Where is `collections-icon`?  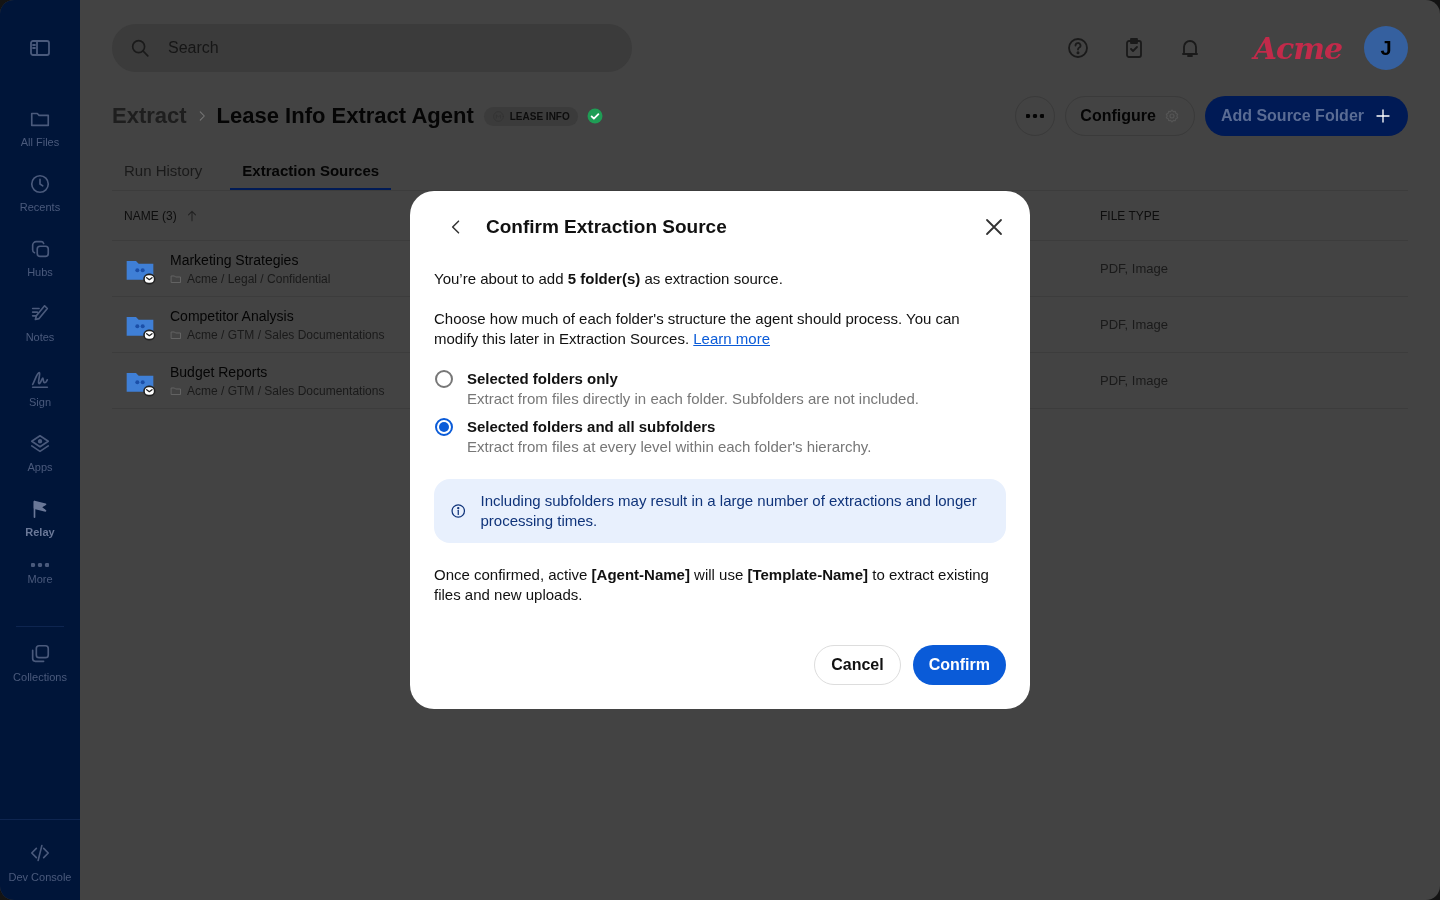 collections-icon is located at coordinates (40, 654).